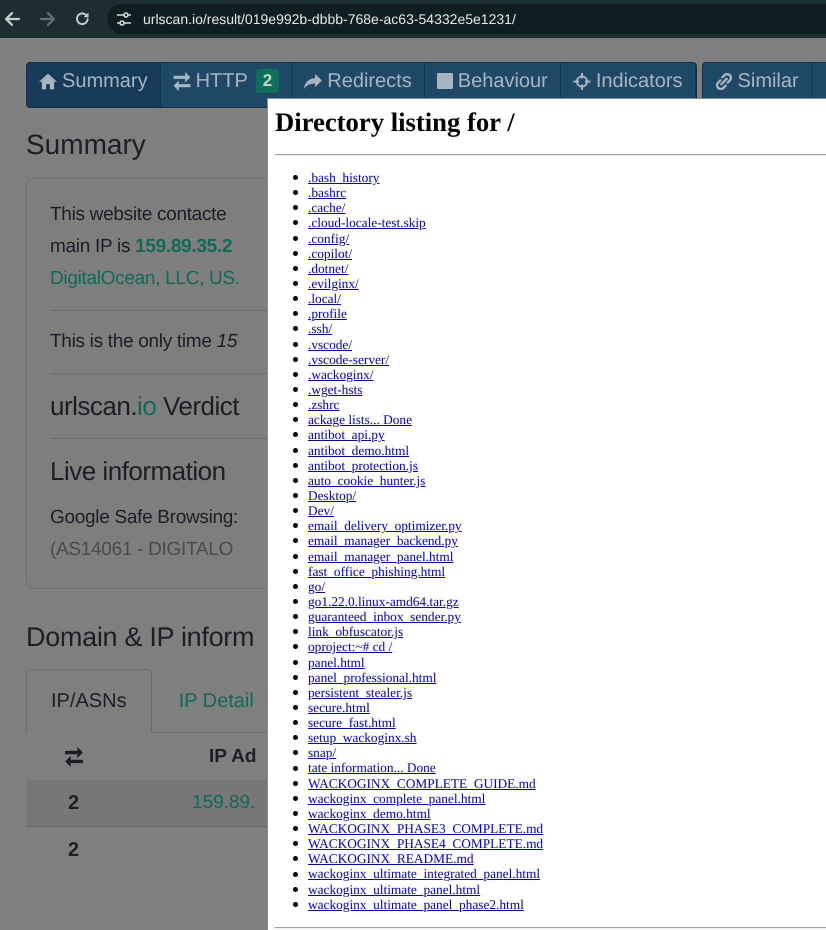 The height and width of the screenshot is (930, 826). Describe the element at coordinates (426, 844) in the screenshot. I see `file-link: WACKOGINX_PHASE4_COMPLETE.md` at that location.